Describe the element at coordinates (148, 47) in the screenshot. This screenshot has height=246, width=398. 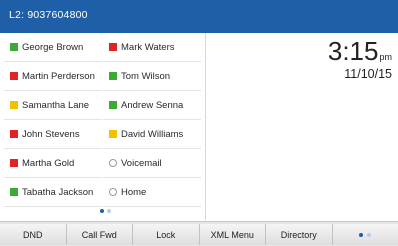
I see `contact-name: Mark Waters` at that location.